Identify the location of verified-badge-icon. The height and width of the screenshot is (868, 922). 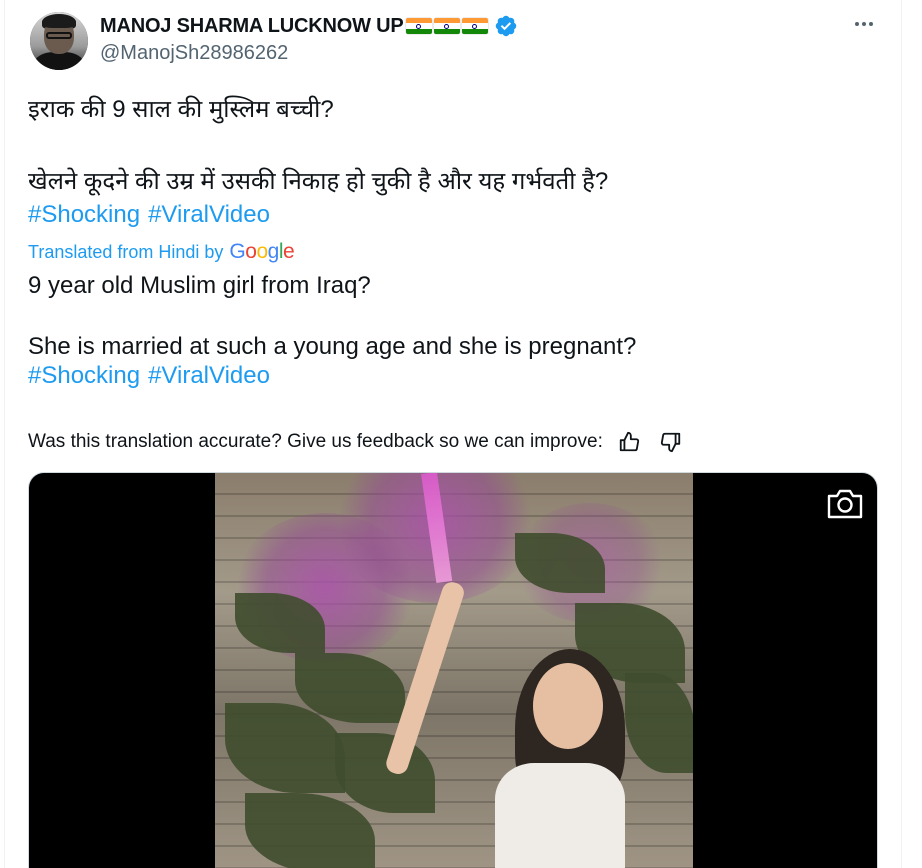
(505, 26).